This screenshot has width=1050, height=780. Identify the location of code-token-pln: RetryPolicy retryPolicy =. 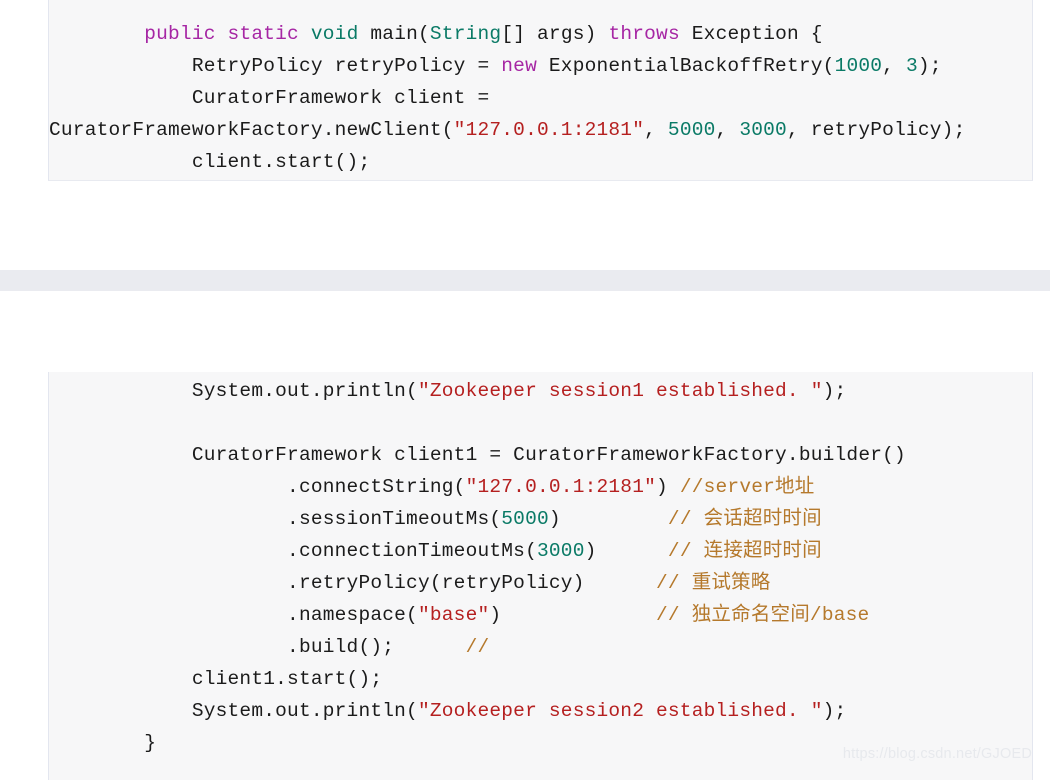
(275, 66).